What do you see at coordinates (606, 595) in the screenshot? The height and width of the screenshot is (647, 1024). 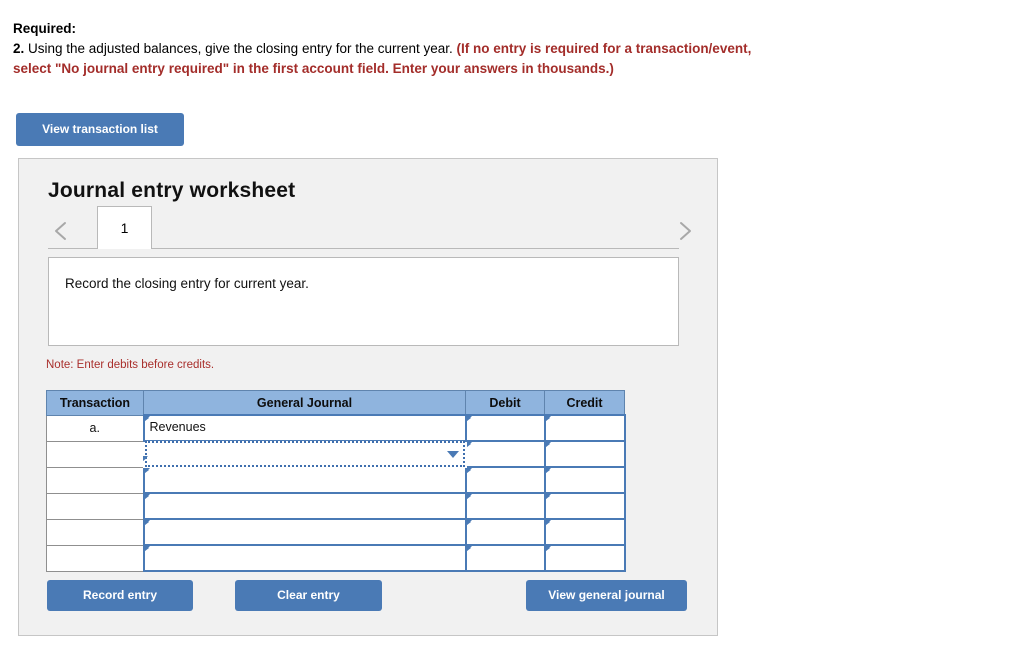 I see `view-general-journal-button: View general journal` at bounding box center [606, 595].